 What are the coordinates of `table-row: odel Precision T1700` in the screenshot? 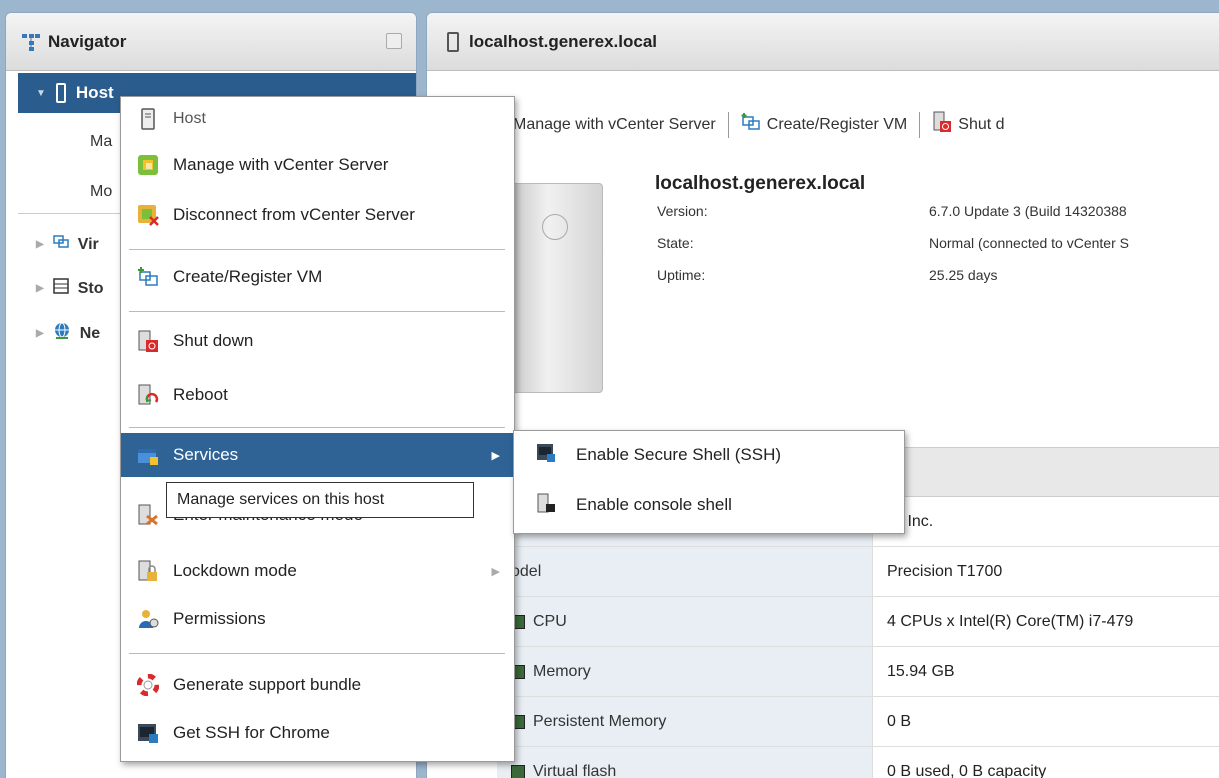 It's located at (858, 572).